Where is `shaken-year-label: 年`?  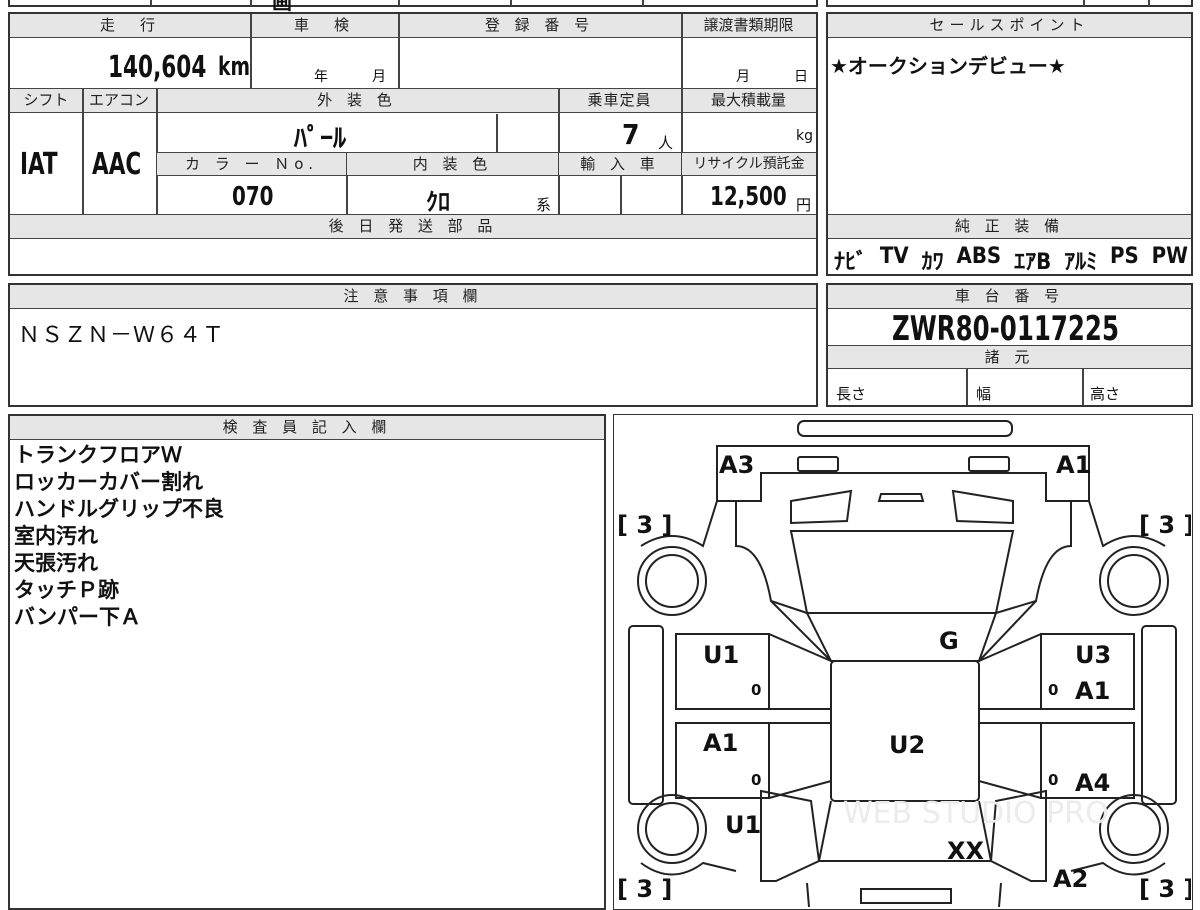 shaken-year-label: 年 is located at coordinates (321, 77).